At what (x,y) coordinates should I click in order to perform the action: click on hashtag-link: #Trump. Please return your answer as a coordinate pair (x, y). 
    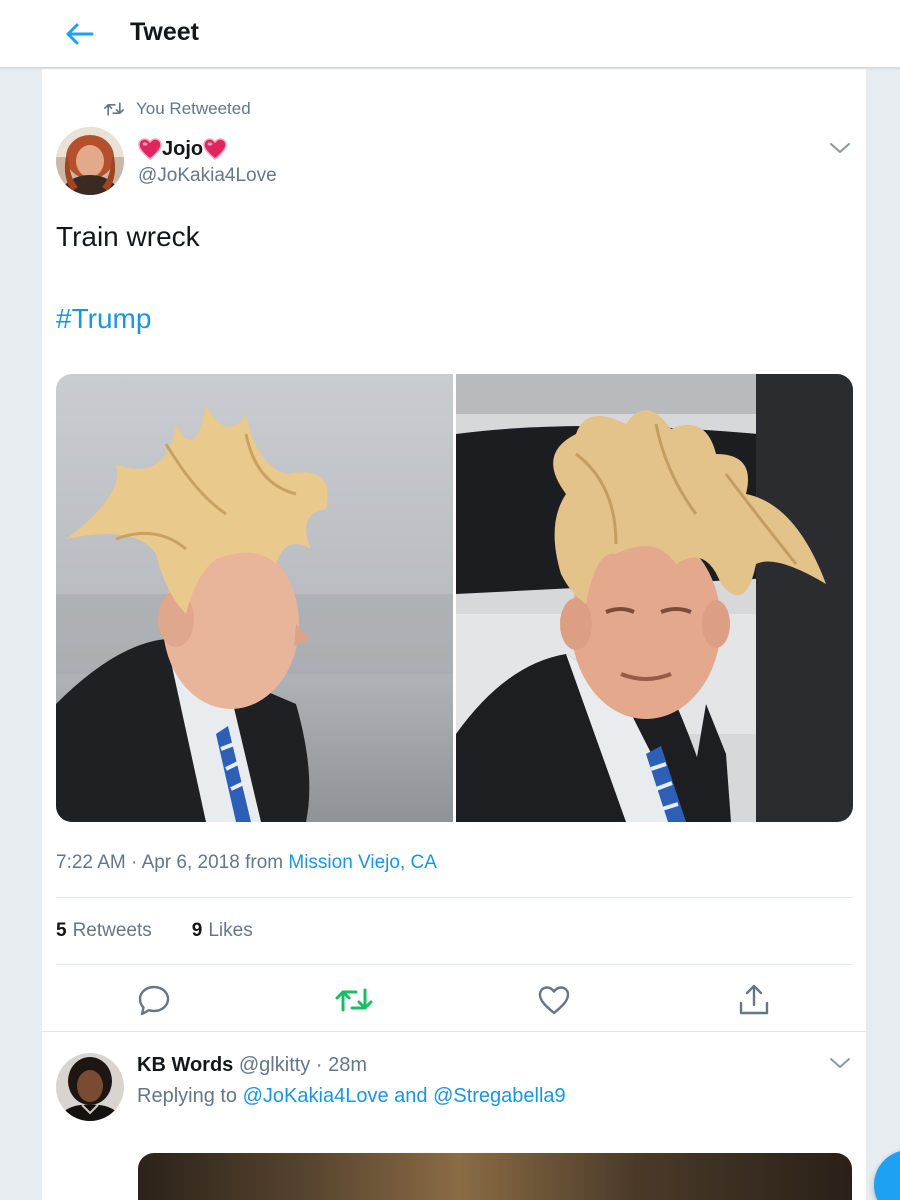
    Looking at the image, I should click on (103, 319).